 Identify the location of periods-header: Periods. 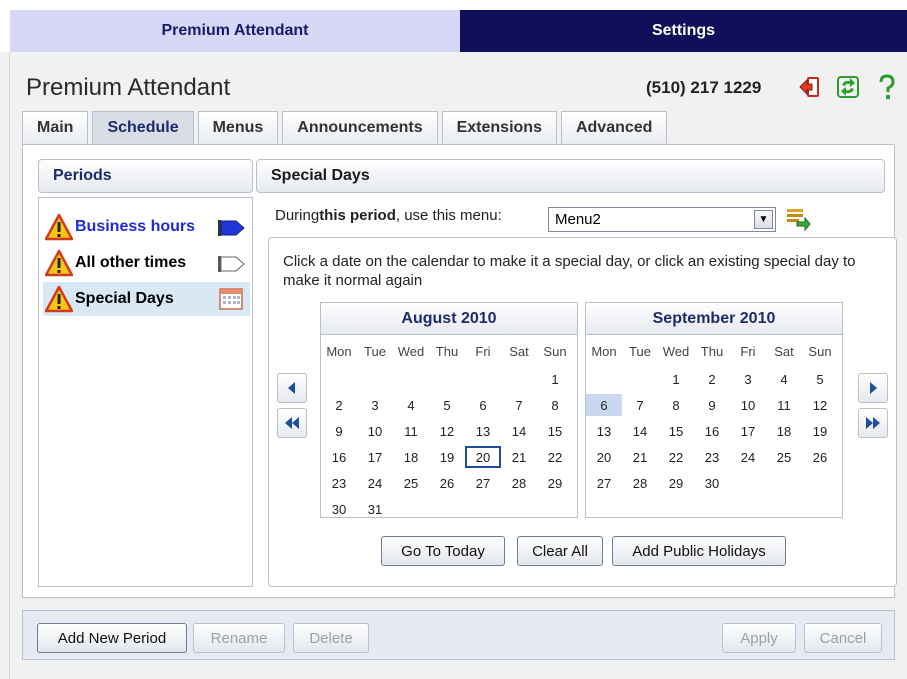
(145, 176).